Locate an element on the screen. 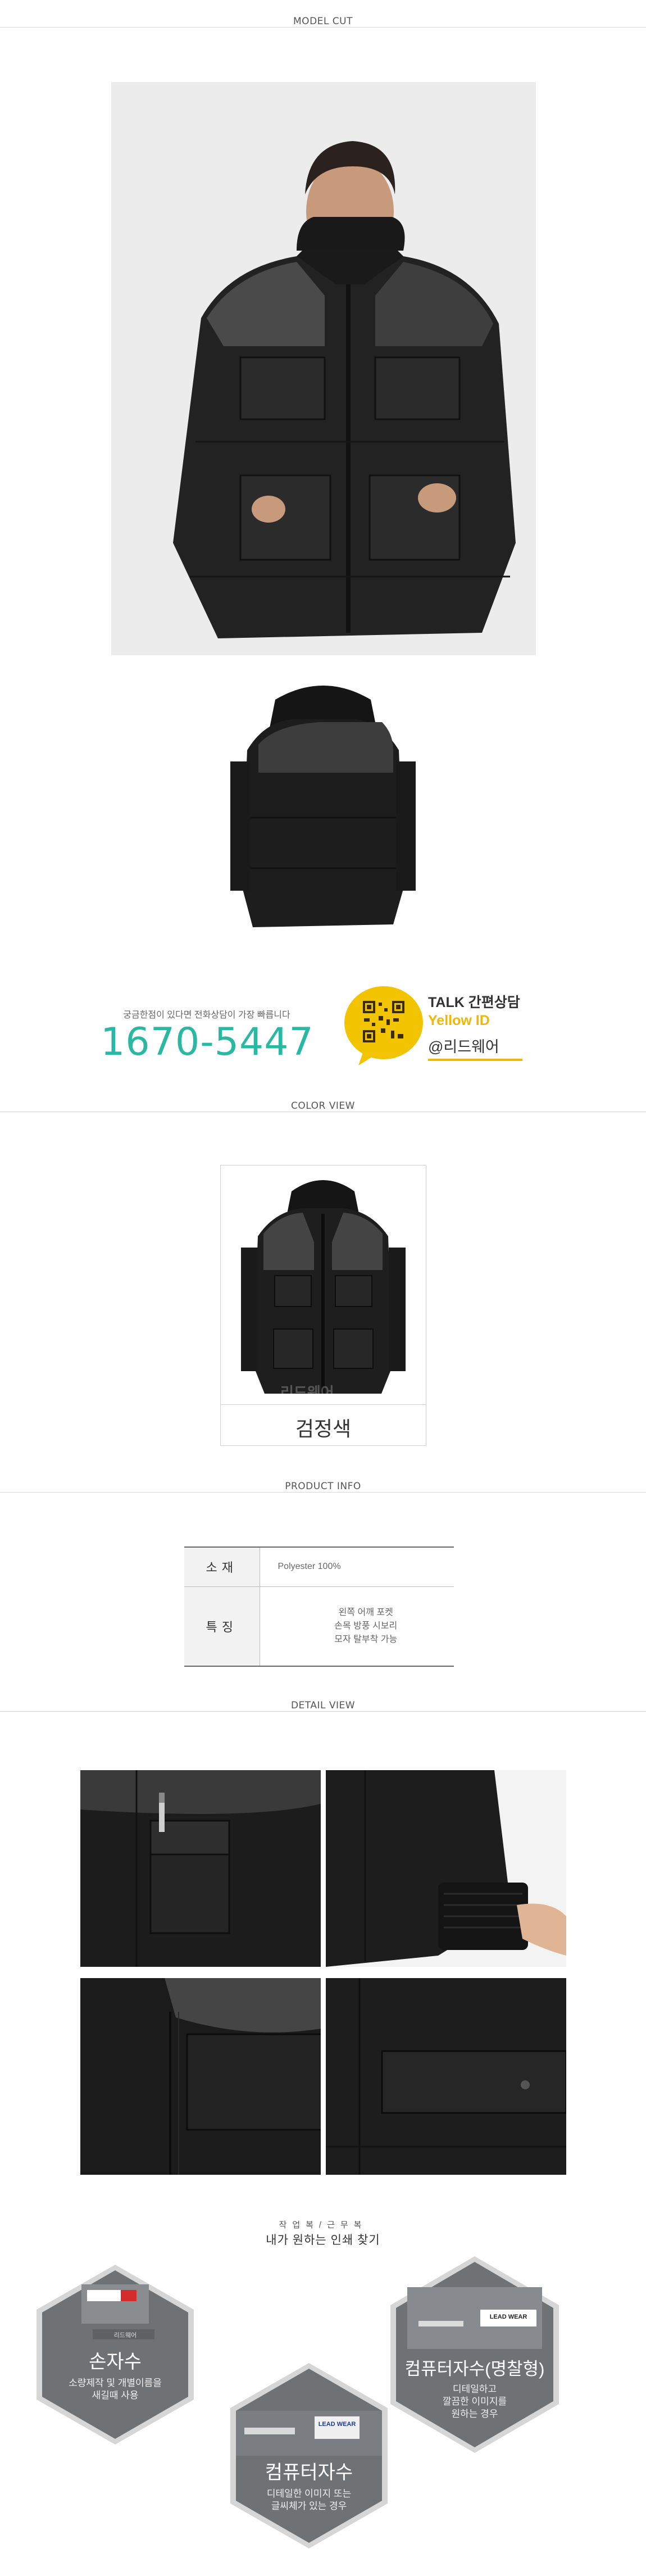  talk-word: TALK is located at coordinates (446, 1002).